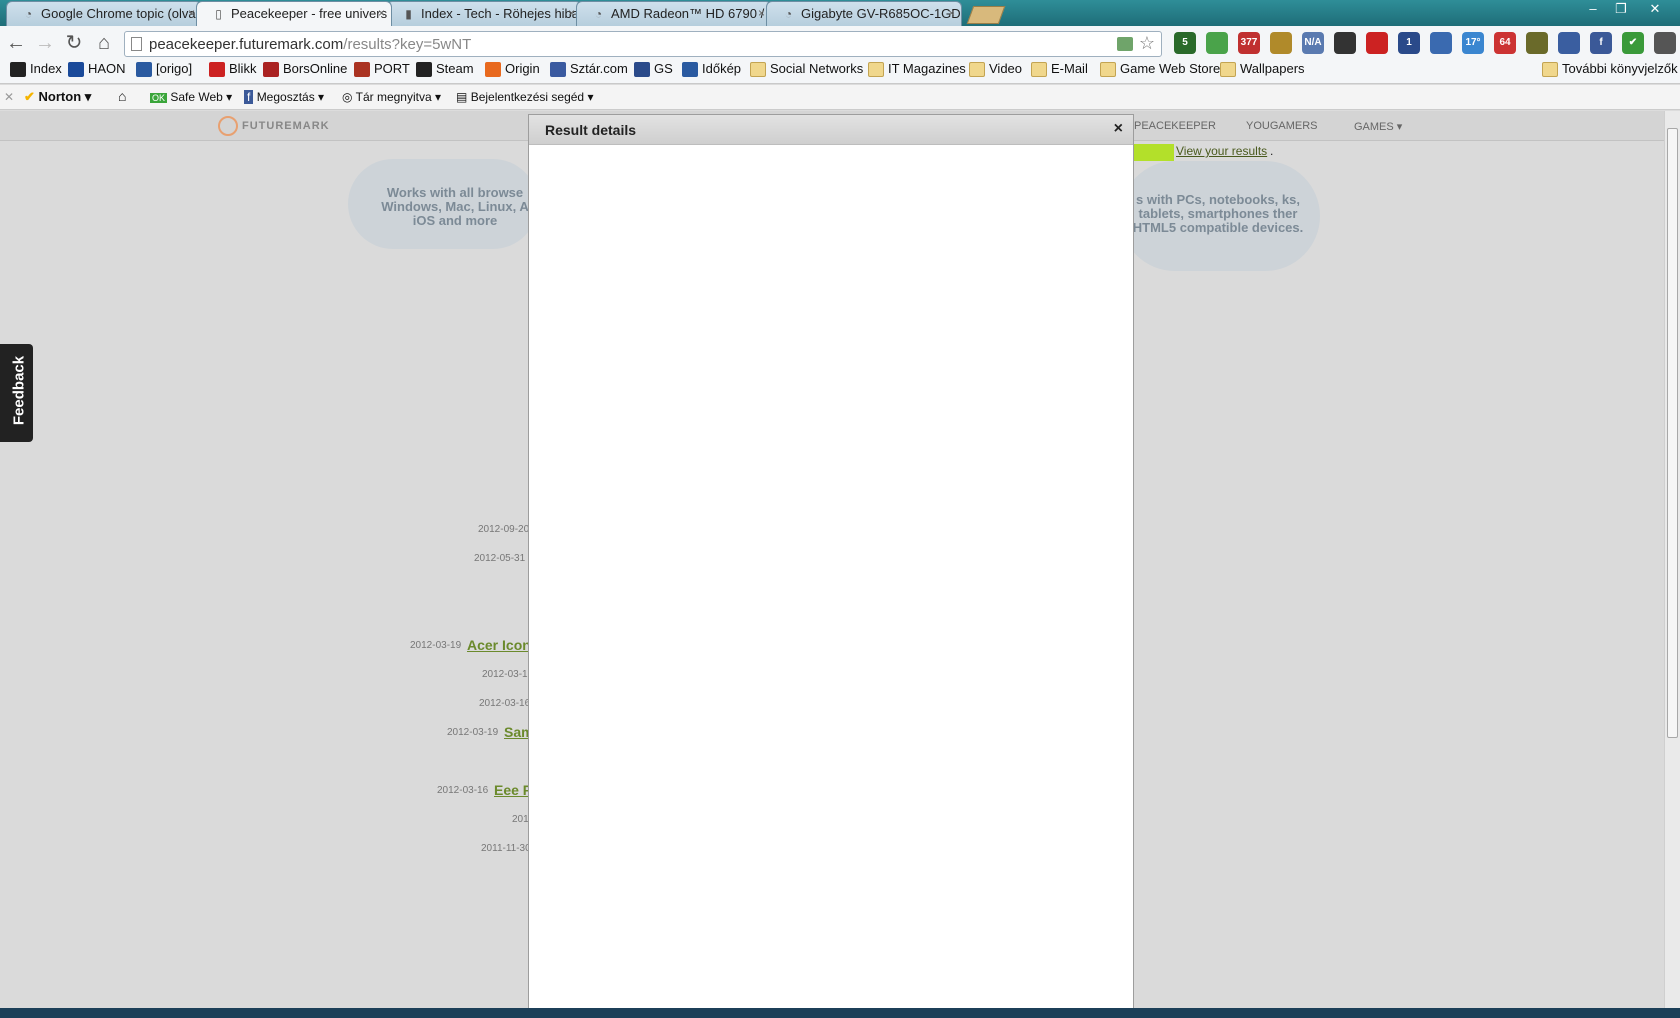 The height and width of the screenshot is (1018, 1680). I want to click on tab-google-chrome-topic: ◔ Google Chrome topic (olva ×, so click(104, 13).